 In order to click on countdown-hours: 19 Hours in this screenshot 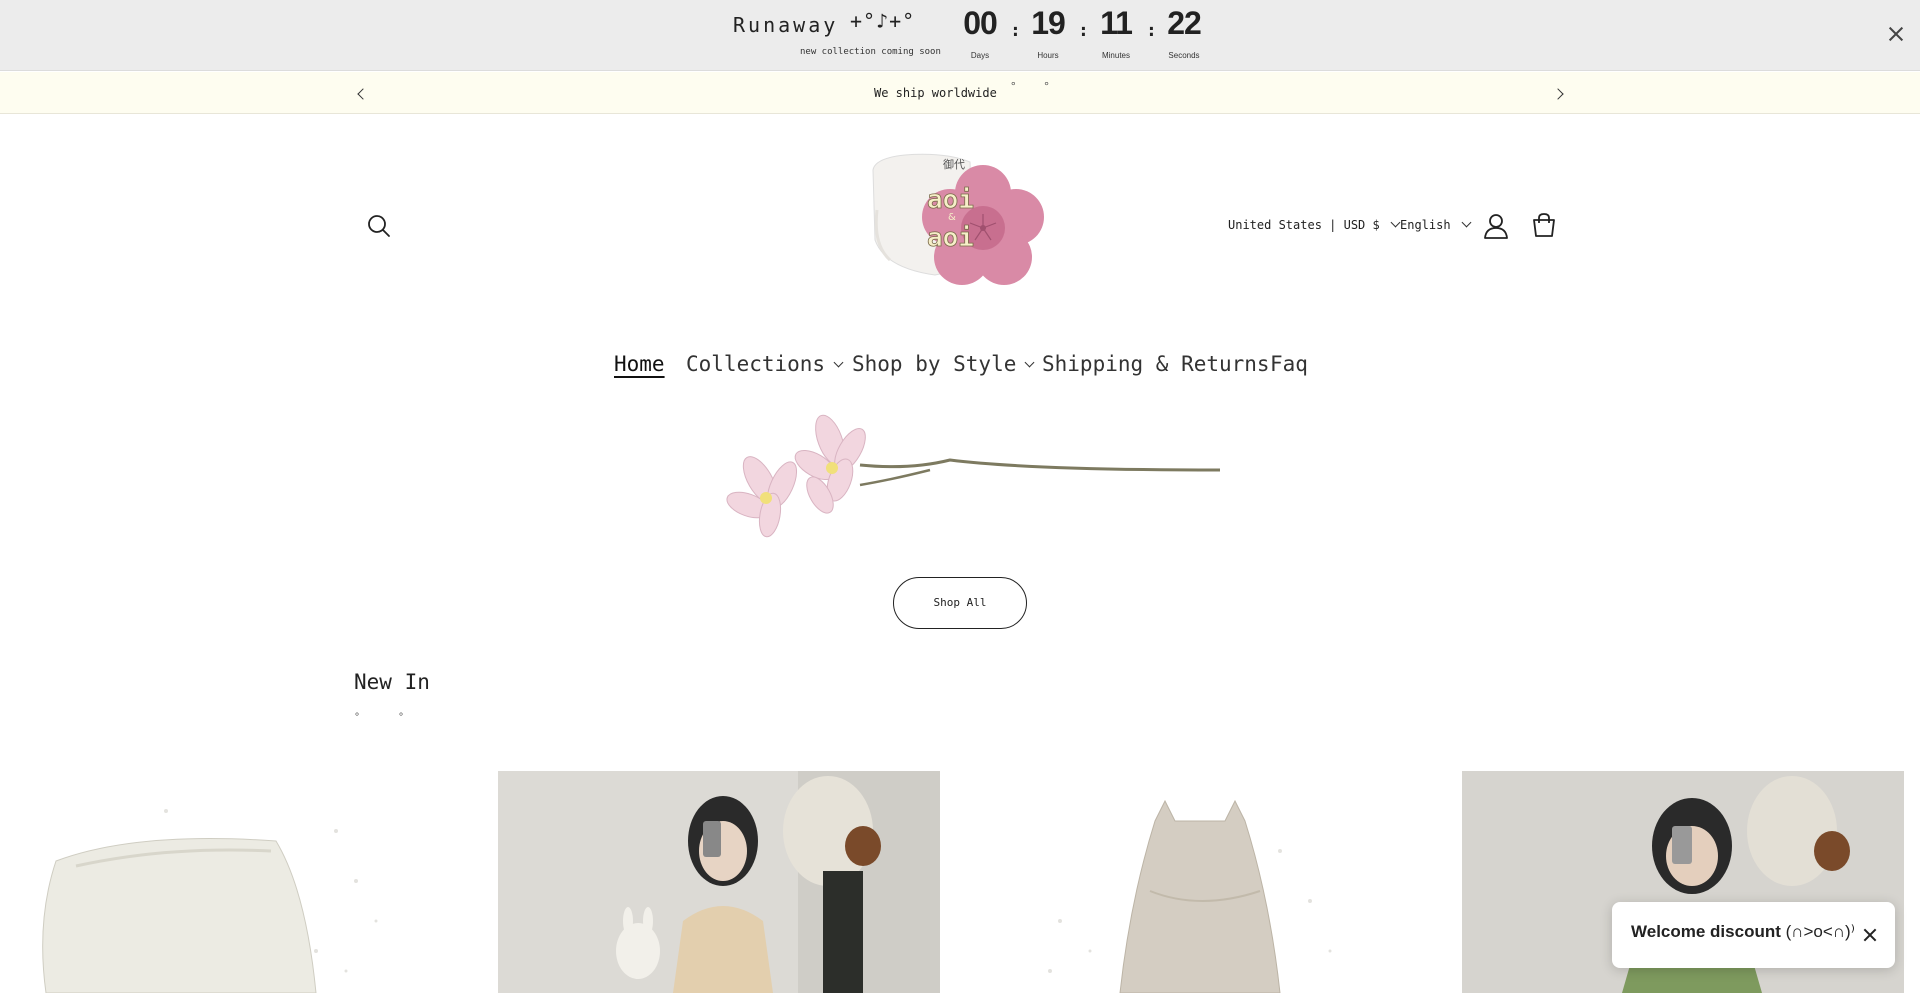, I will do `click(1048, 32)`.